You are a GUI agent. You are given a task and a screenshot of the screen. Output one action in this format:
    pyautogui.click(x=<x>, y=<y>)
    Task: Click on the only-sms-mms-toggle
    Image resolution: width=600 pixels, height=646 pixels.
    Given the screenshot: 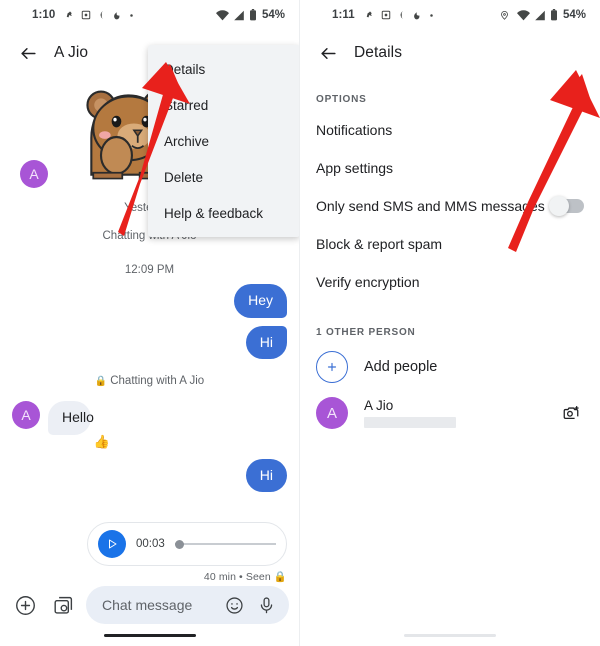 What is the action you would take?
    pyautogui.click(x=566, y=206)
    